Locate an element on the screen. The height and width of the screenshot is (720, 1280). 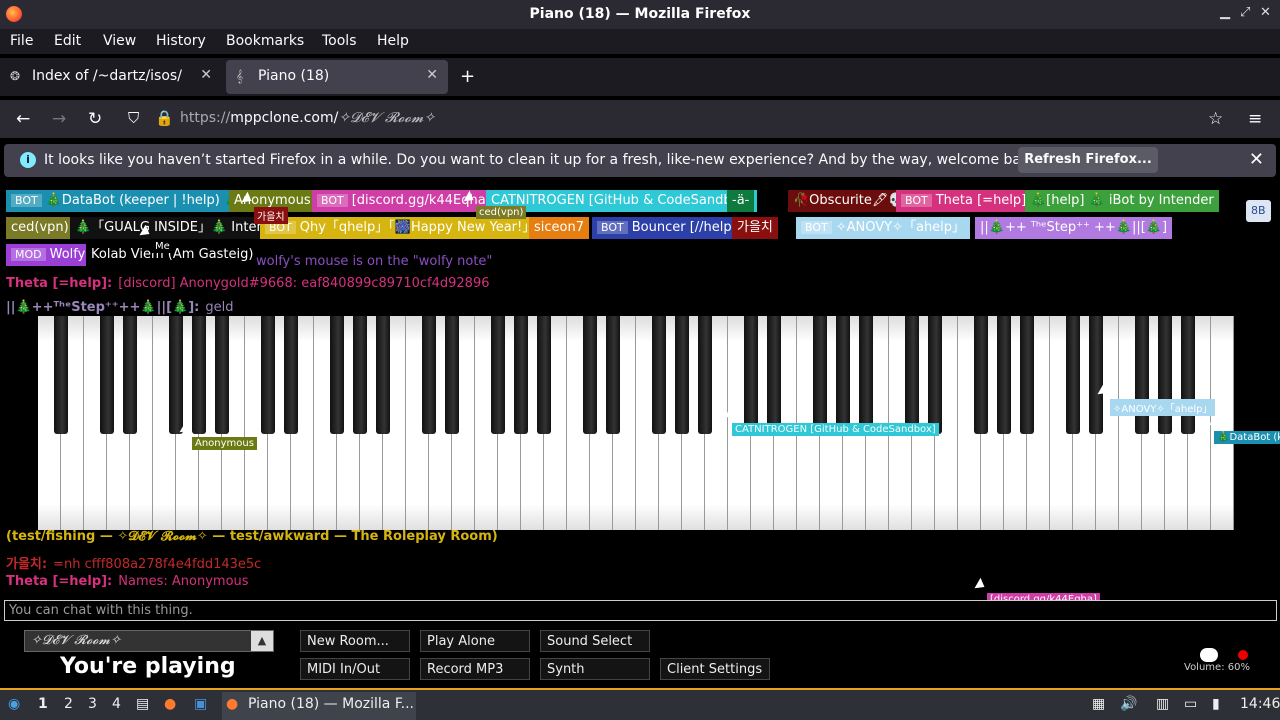
user-chip: 🎄[help] 🎄 iBot by Intender is located at coordinates (1122, 201).